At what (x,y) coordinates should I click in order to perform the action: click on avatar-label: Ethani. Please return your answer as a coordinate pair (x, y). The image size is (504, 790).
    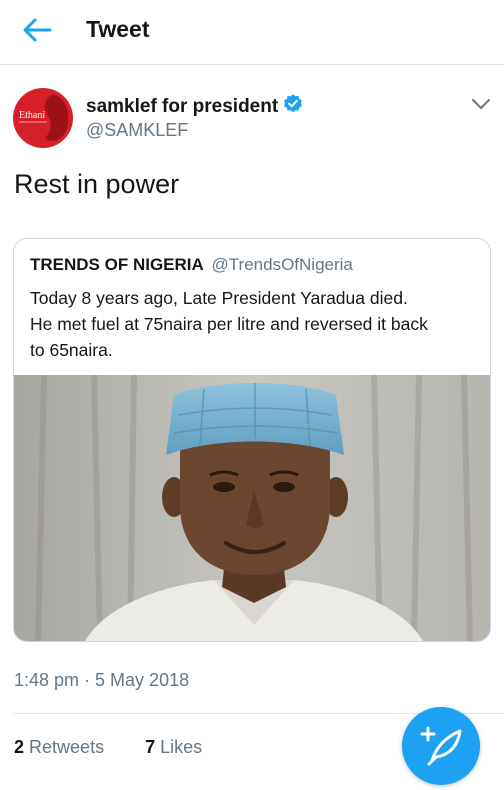
    Looking at the image, I should click on (32, 115).